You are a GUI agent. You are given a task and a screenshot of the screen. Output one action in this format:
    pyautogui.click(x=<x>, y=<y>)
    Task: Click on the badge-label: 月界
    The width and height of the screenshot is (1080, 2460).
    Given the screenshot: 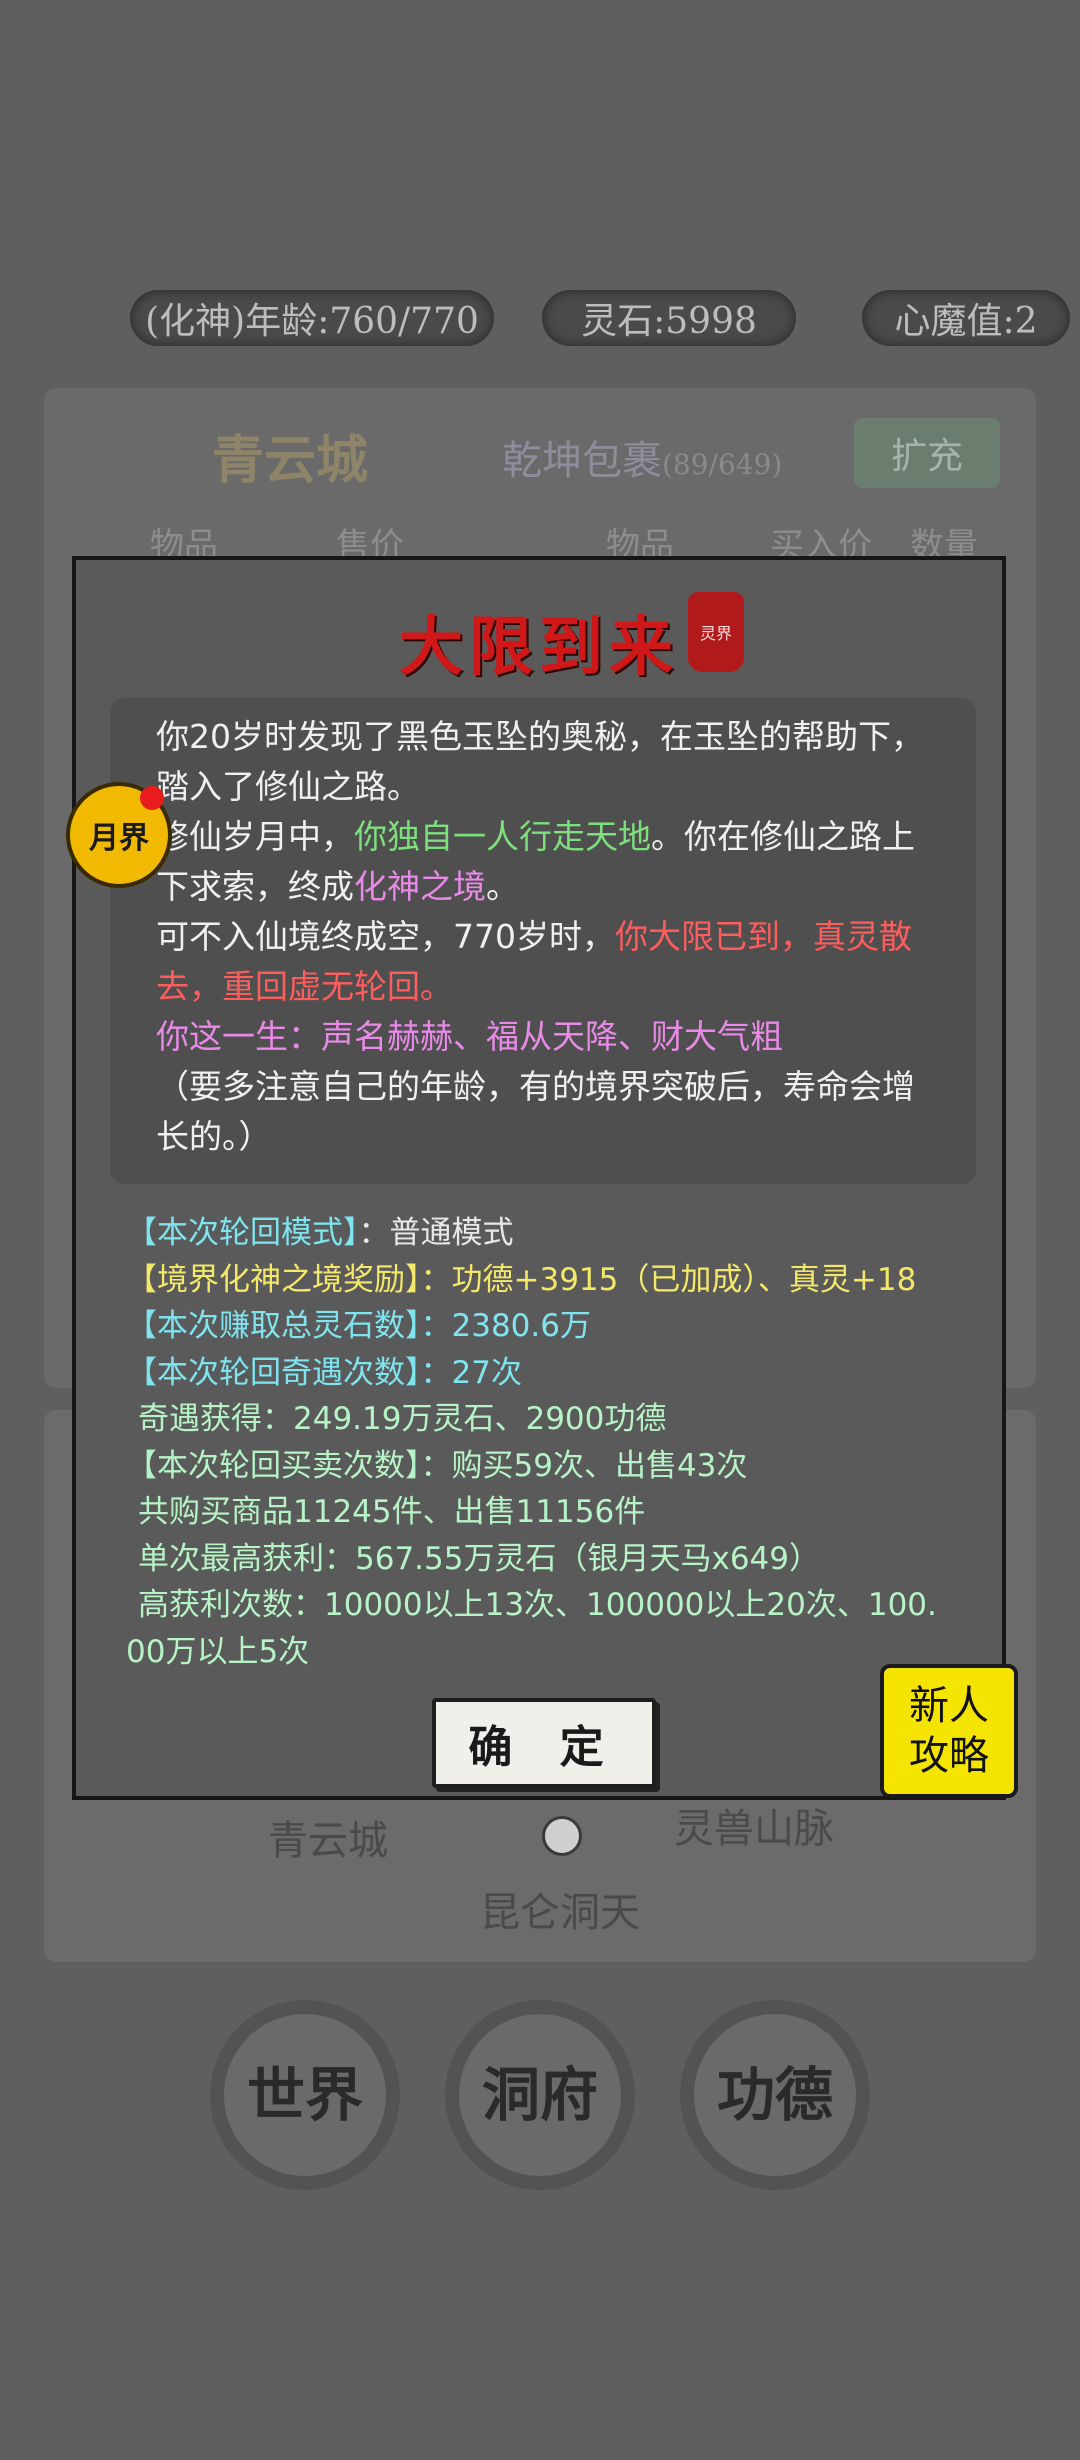 What is the action you would take?
    pyautogui.click(x=119, y=838)
    